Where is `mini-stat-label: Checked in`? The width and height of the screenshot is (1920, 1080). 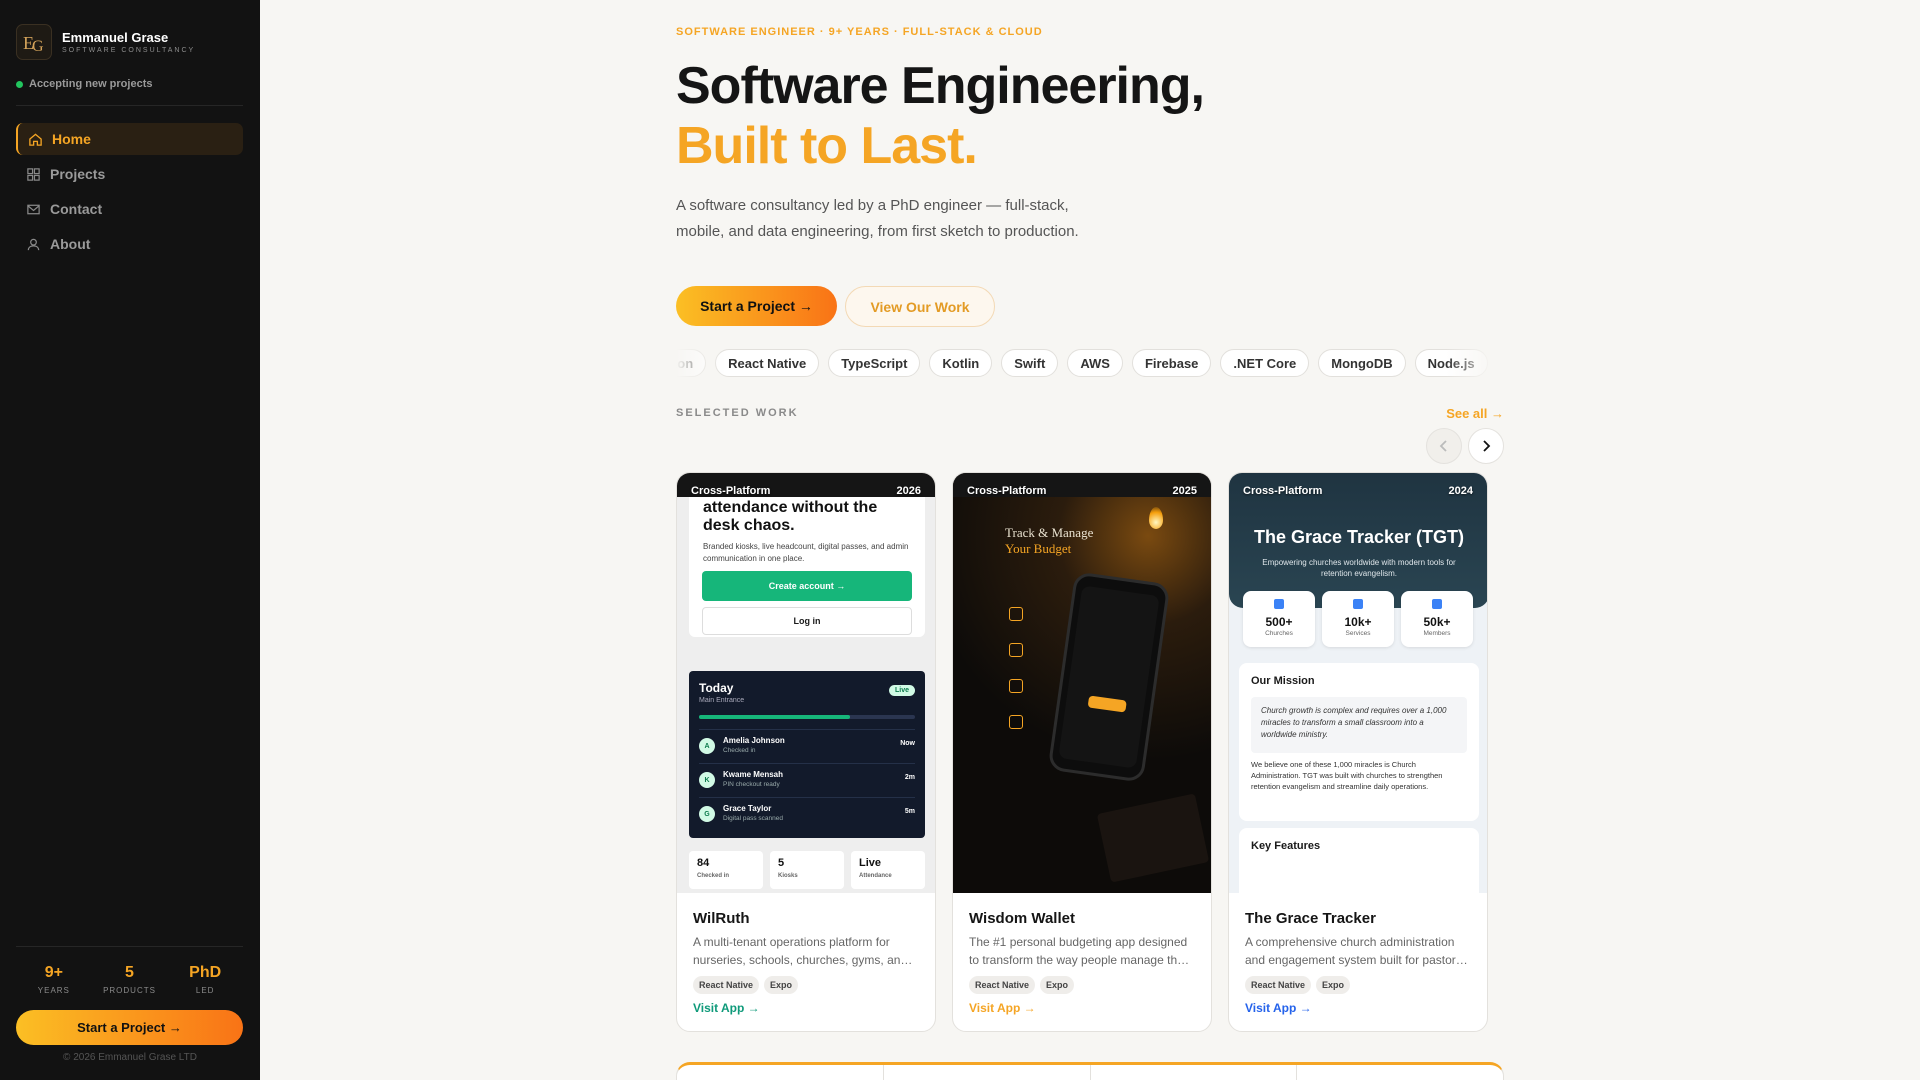 mini-stat-label: Checked in is located at coordinates (713, 876).